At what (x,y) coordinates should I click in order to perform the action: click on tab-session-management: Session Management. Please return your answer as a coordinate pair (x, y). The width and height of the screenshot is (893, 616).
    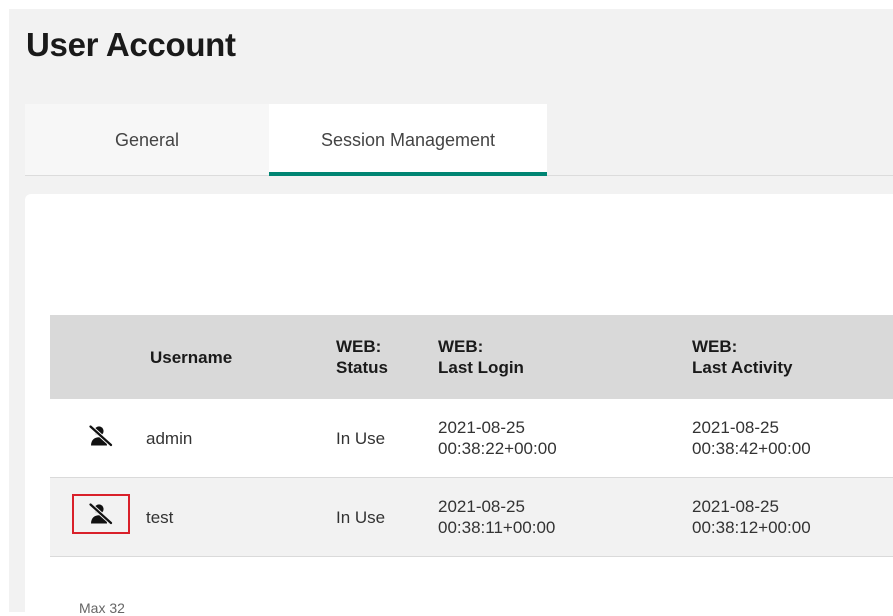
    Looking at the image, I should click on (408, 140).